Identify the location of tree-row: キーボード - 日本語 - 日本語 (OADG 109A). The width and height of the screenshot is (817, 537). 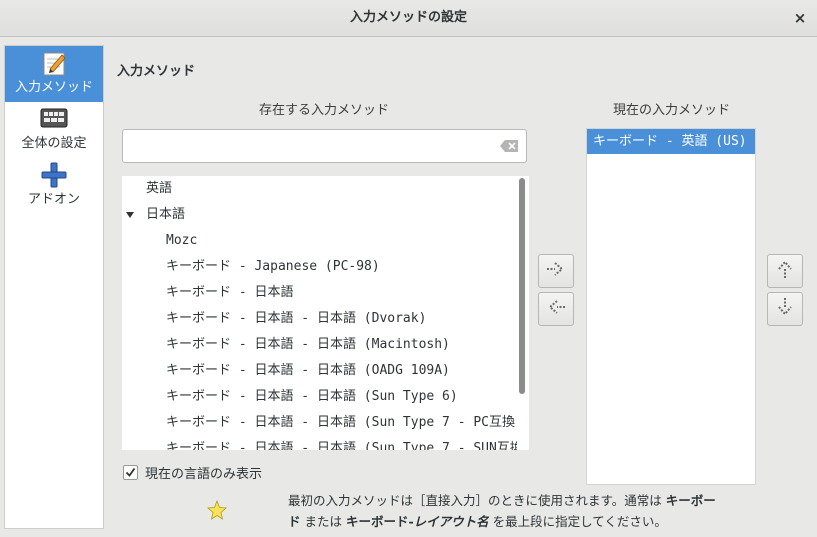
(325, 373).